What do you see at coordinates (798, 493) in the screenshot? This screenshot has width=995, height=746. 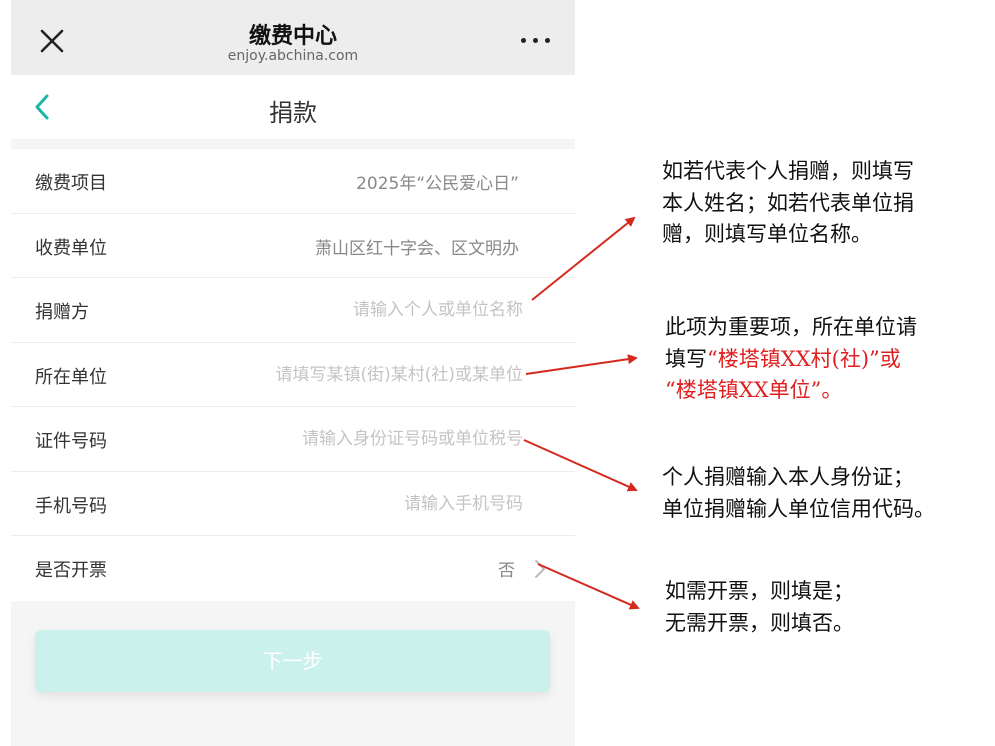 I see `annotation-id-number: 个人捐赠输入本人身份证； 单位捐赠输人单位信用代码。` at bounding box center [798, 493].